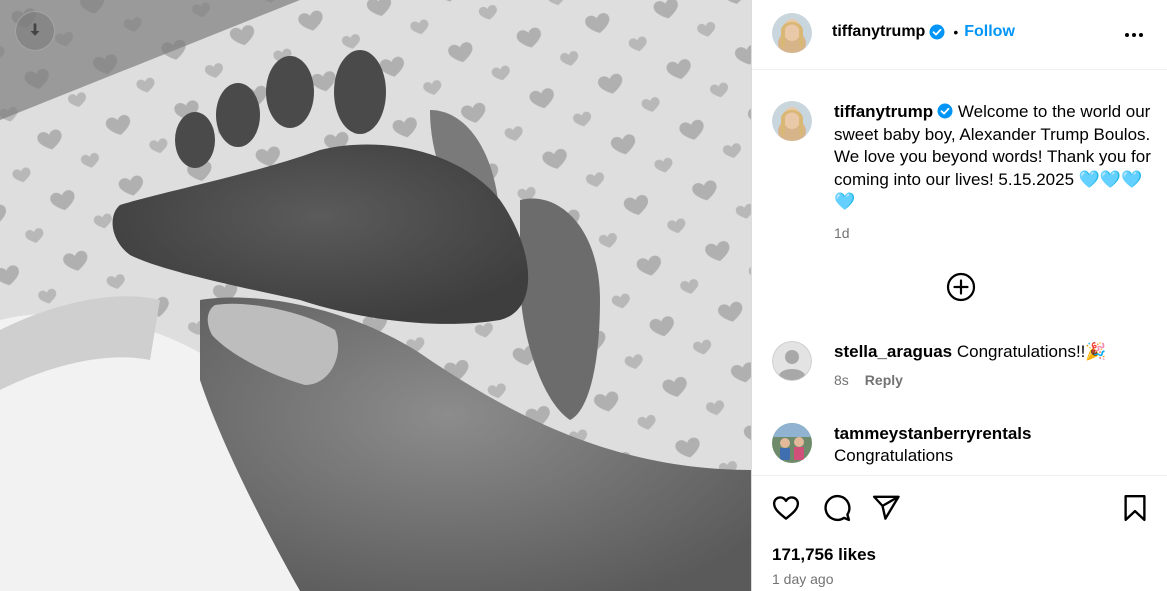 This screenshot has width=1167, height=591. I want to click on comment-emoji: 🎉, so click(1096, 351).